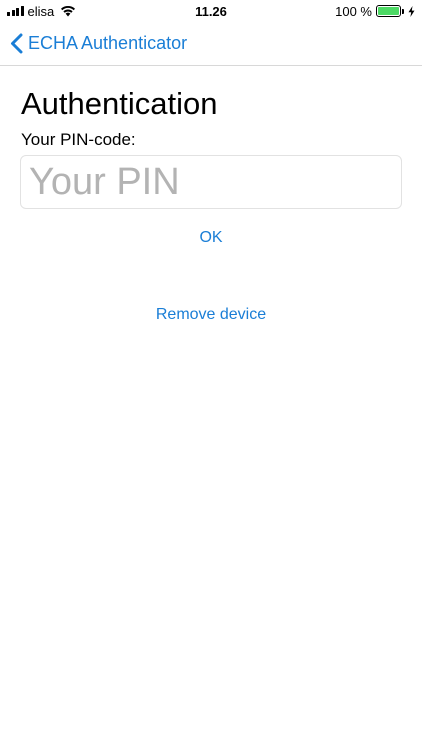  I want to click on status-bar: elisa 11.26 100 %, so click(211, 11).